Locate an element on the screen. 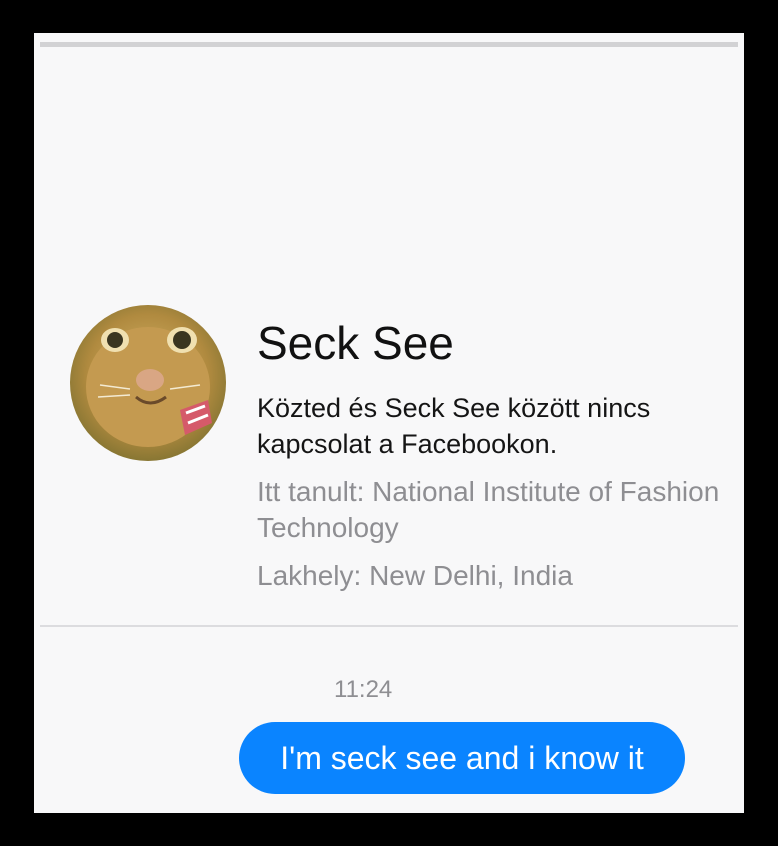 This screenshot has width=778, height=846. message-timestamp: 11:24 is located at coordinates (363, 689).